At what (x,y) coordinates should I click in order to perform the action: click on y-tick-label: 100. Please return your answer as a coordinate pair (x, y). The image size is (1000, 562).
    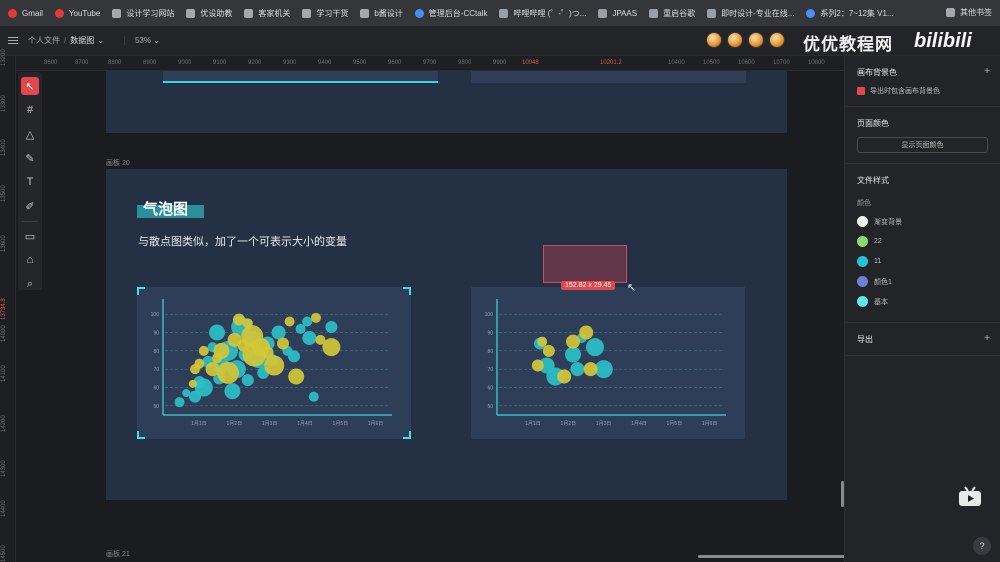
    Looking at the image, I should click on (489, 315).